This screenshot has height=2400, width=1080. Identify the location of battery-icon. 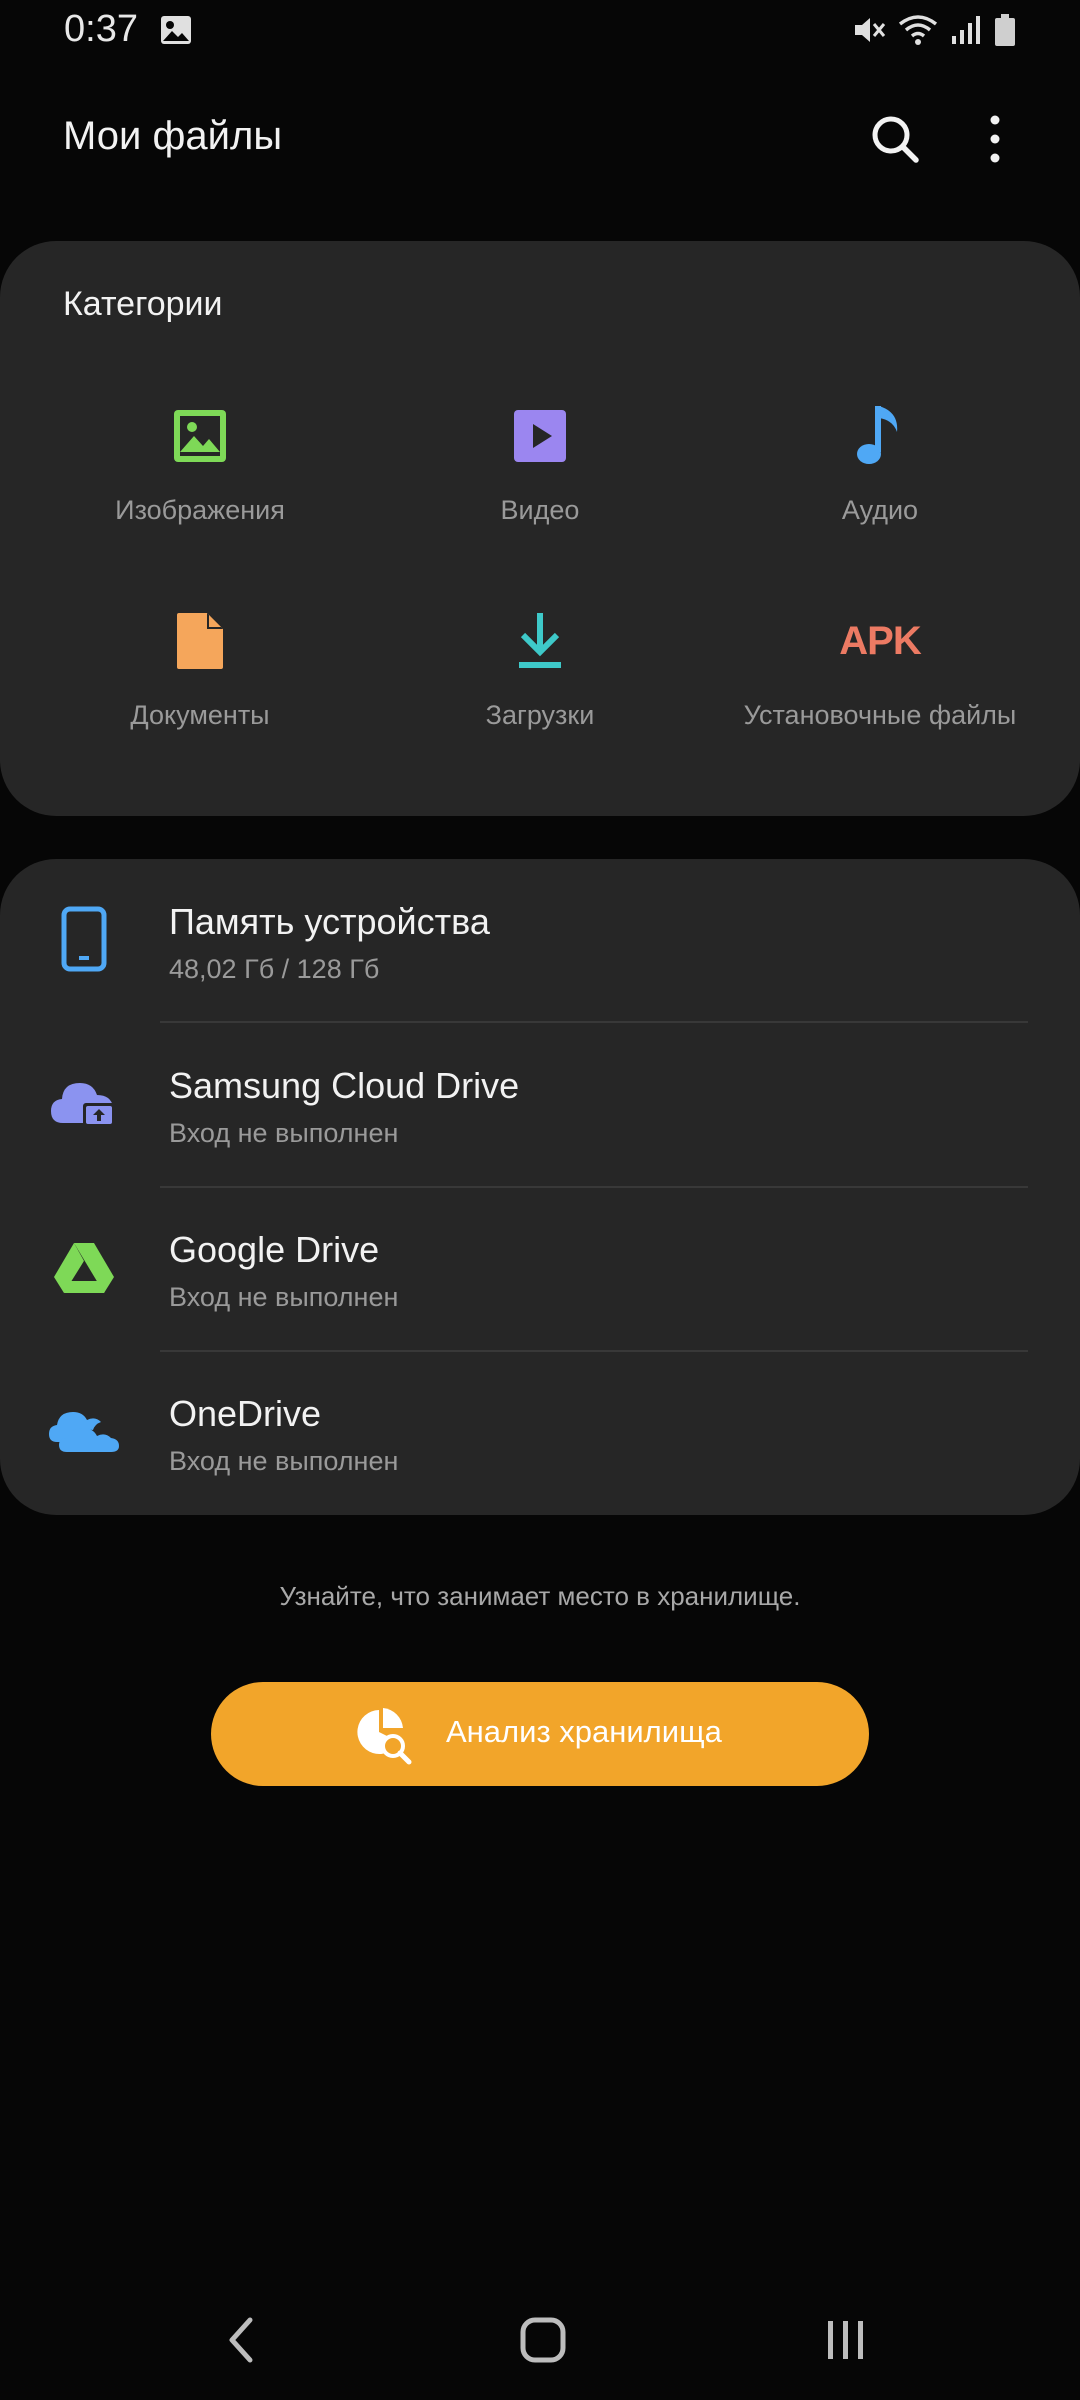
(1005, 32).